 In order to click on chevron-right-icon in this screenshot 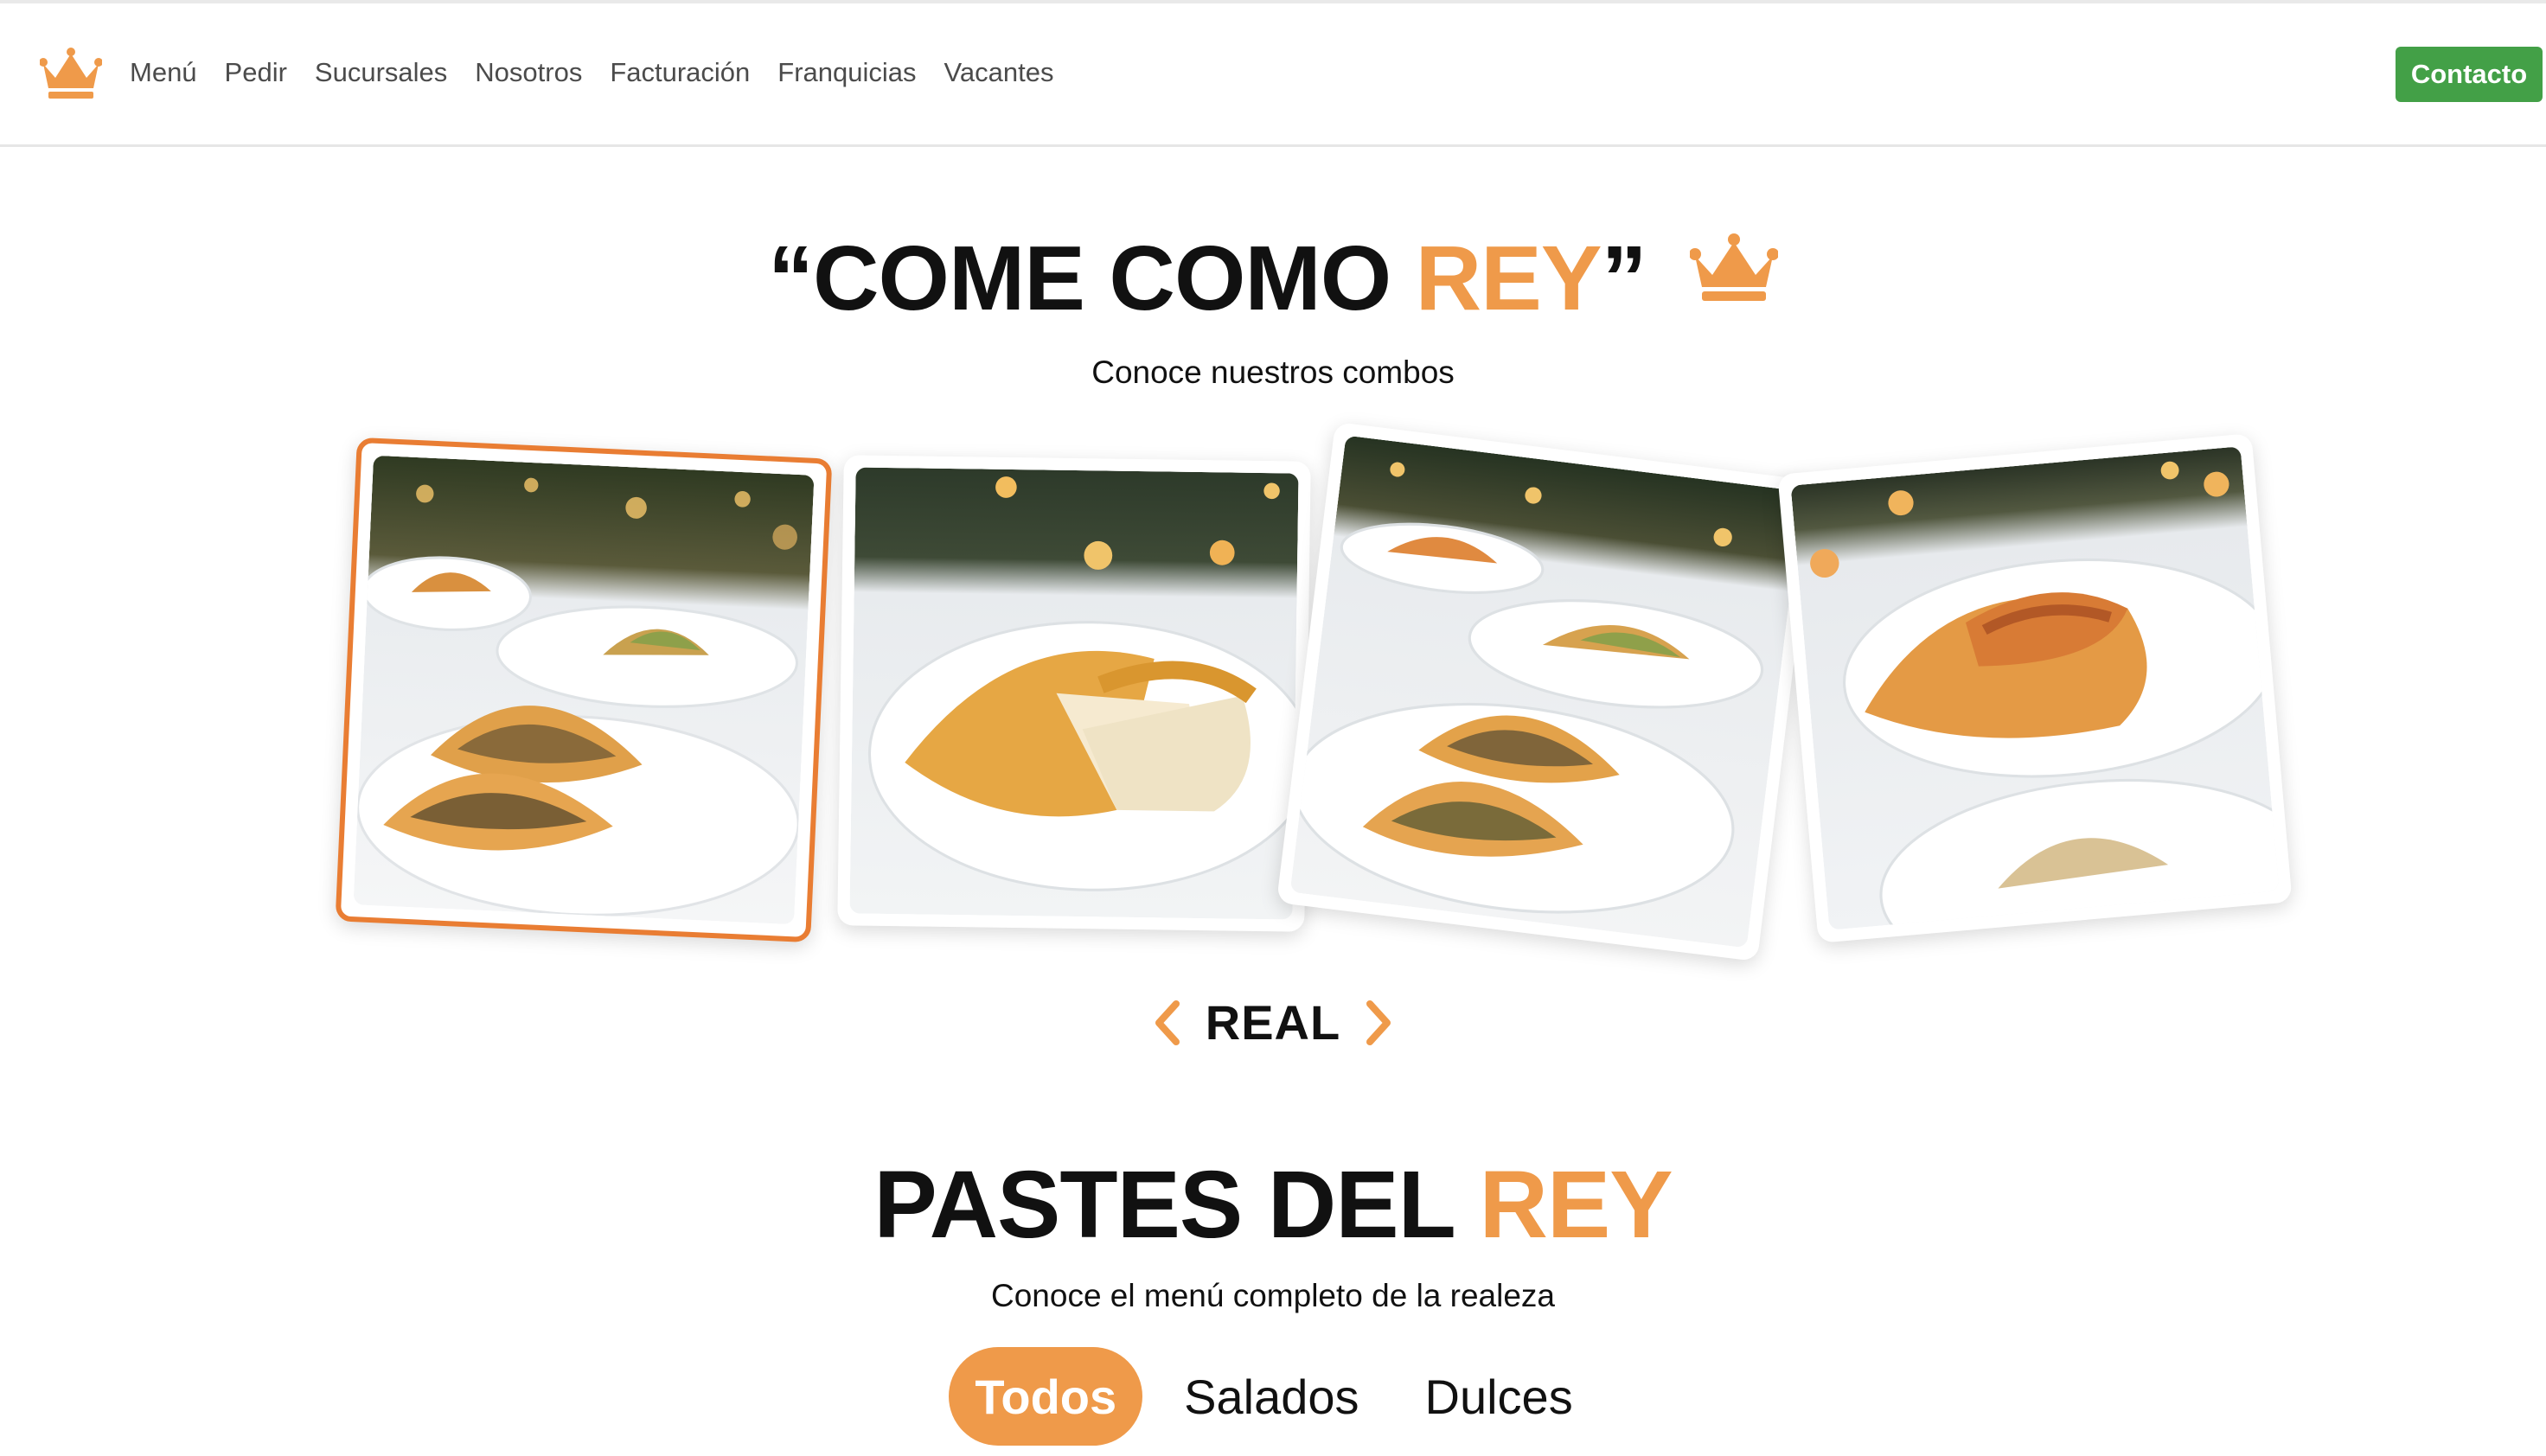, I will do `click(1378, 1023)`.